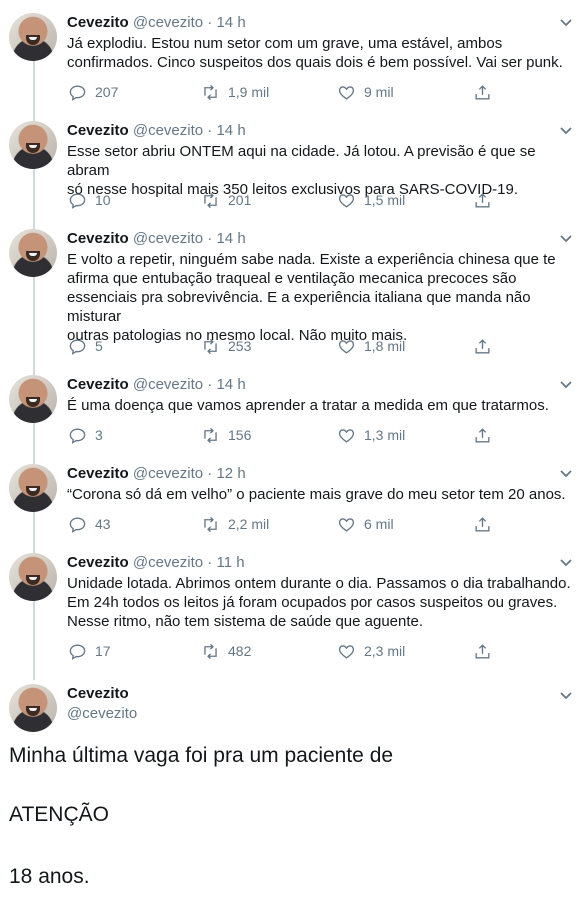  I want to click on reply-button: 43, so click(89, 524).